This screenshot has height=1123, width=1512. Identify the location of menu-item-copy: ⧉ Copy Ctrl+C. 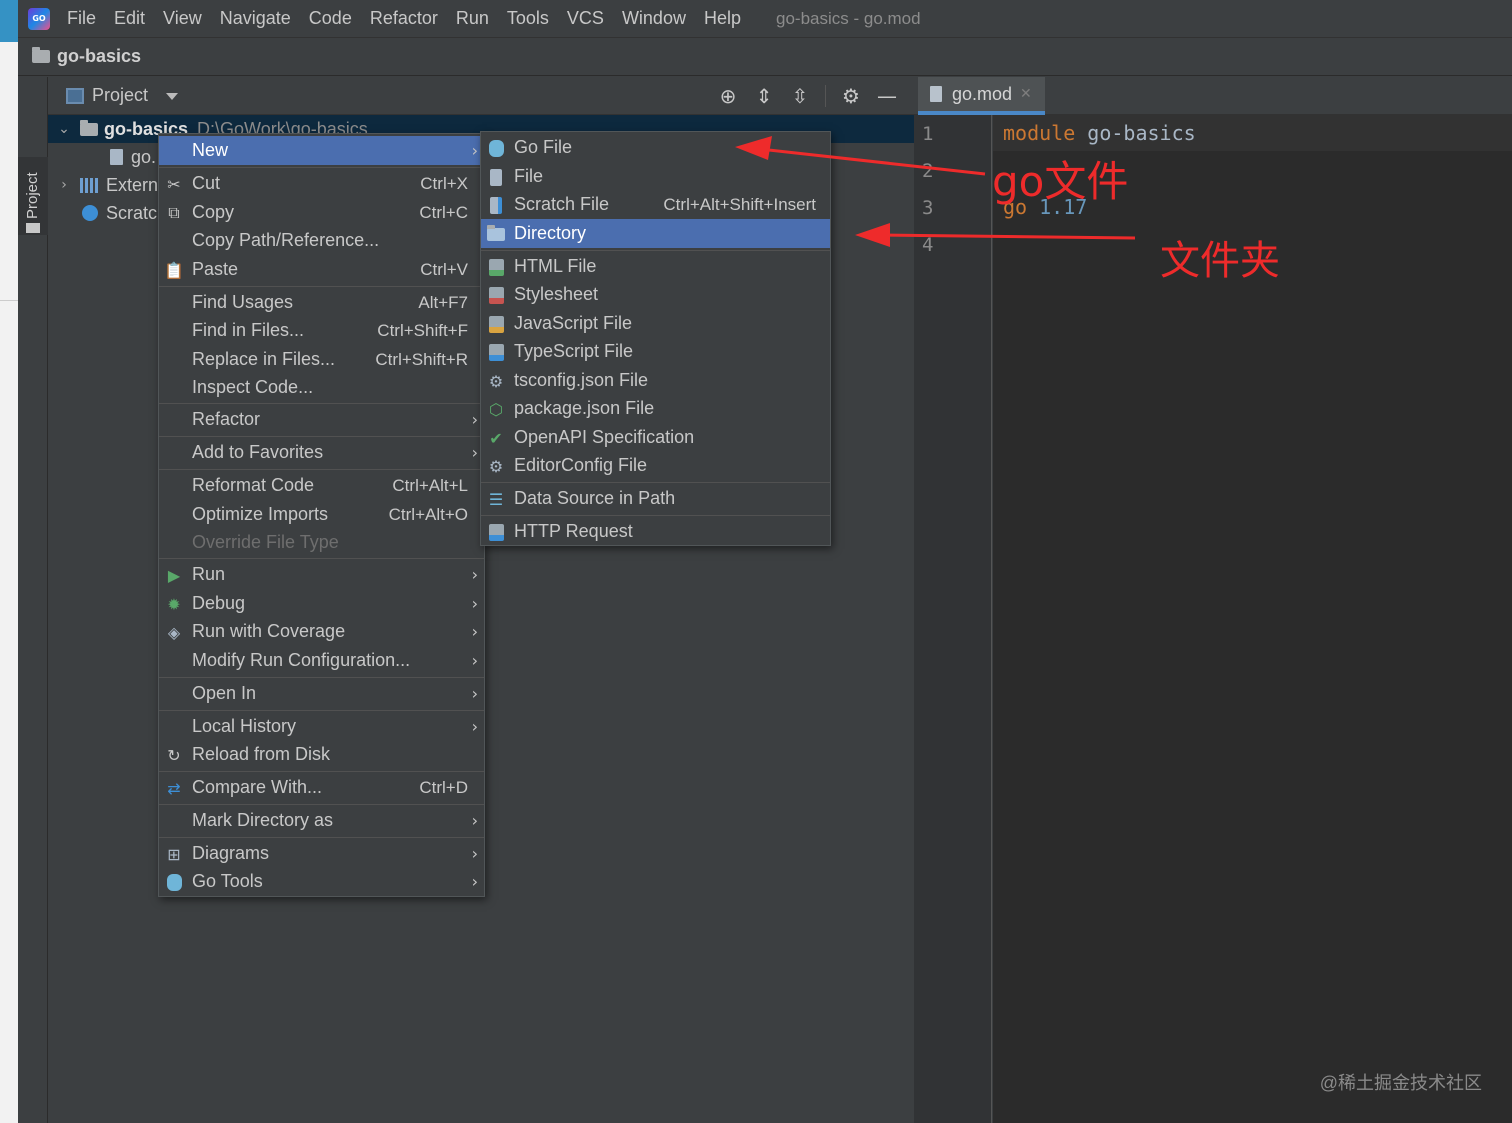
(321, 212).